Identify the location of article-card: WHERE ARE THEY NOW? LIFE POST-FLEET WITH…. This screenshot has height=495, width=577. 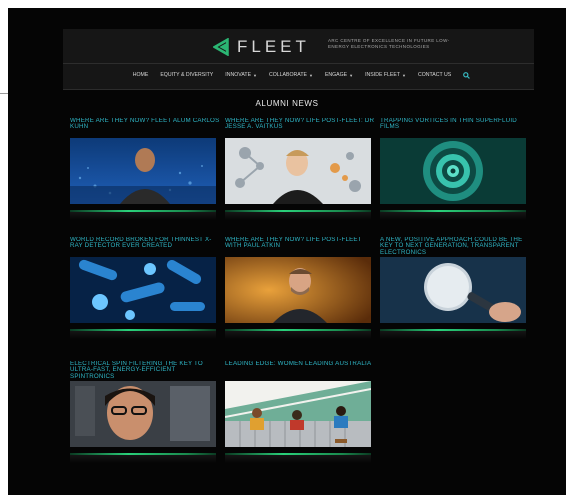
(300, 288).